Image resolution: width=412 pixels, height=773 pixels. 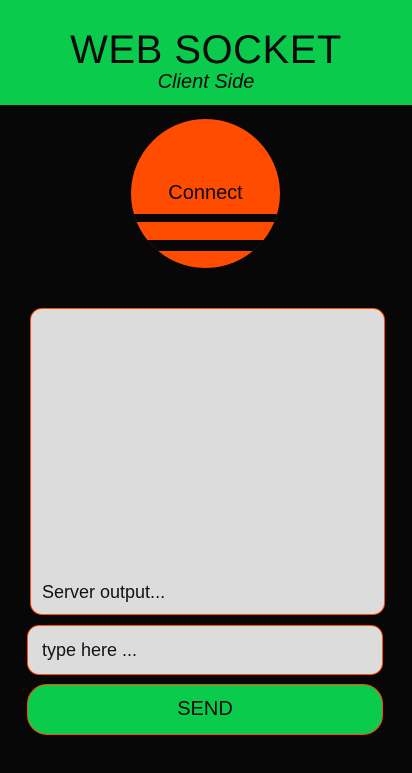 What do you see at coordinates (206, 82) in the screenshot?
I see `page-subtitle: Client Side` at bounding box center [206, 82].